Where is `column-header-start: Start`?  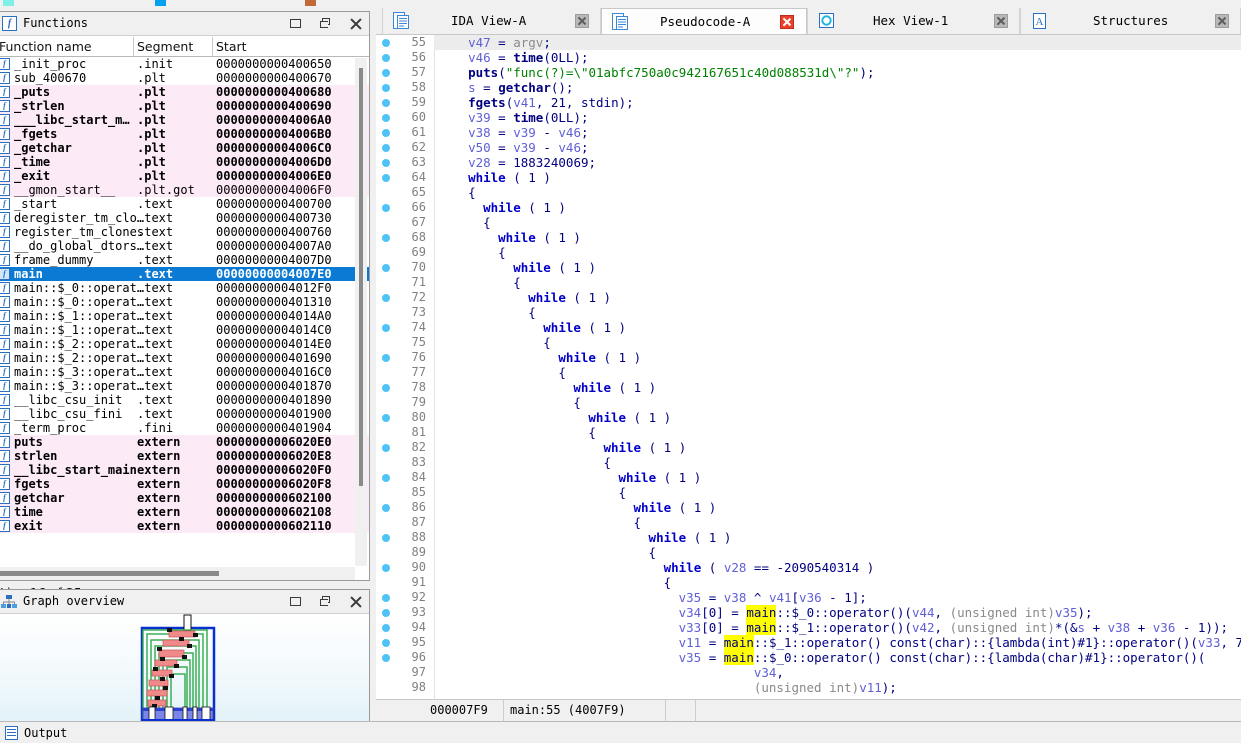 column-header-start: Start is located at coordinates (231, 46).